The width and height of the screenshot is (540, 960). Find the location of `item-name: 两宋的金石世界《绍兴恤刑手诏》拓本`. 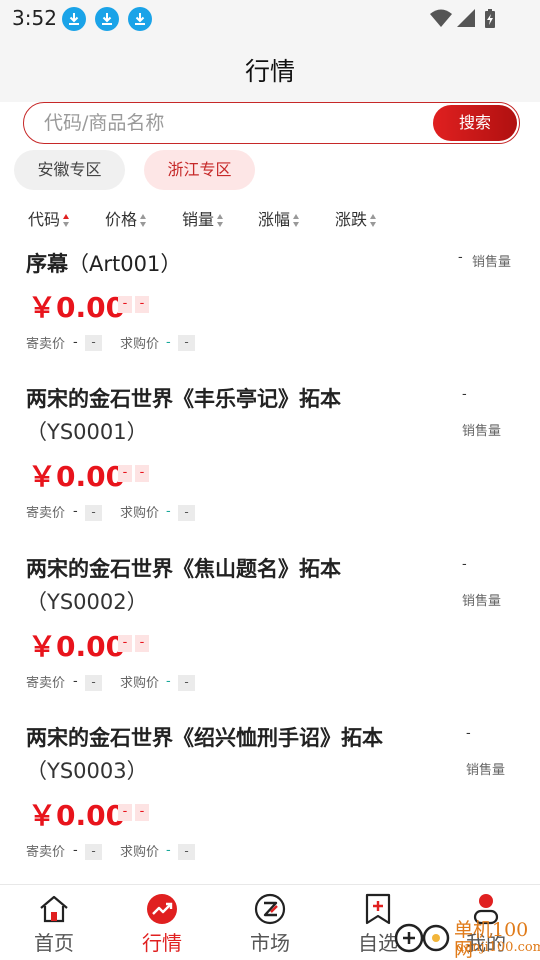

item-name: 两宋的金石世界《绍兴恤刑手诏》拓本 is located at coordinates (204, 738).